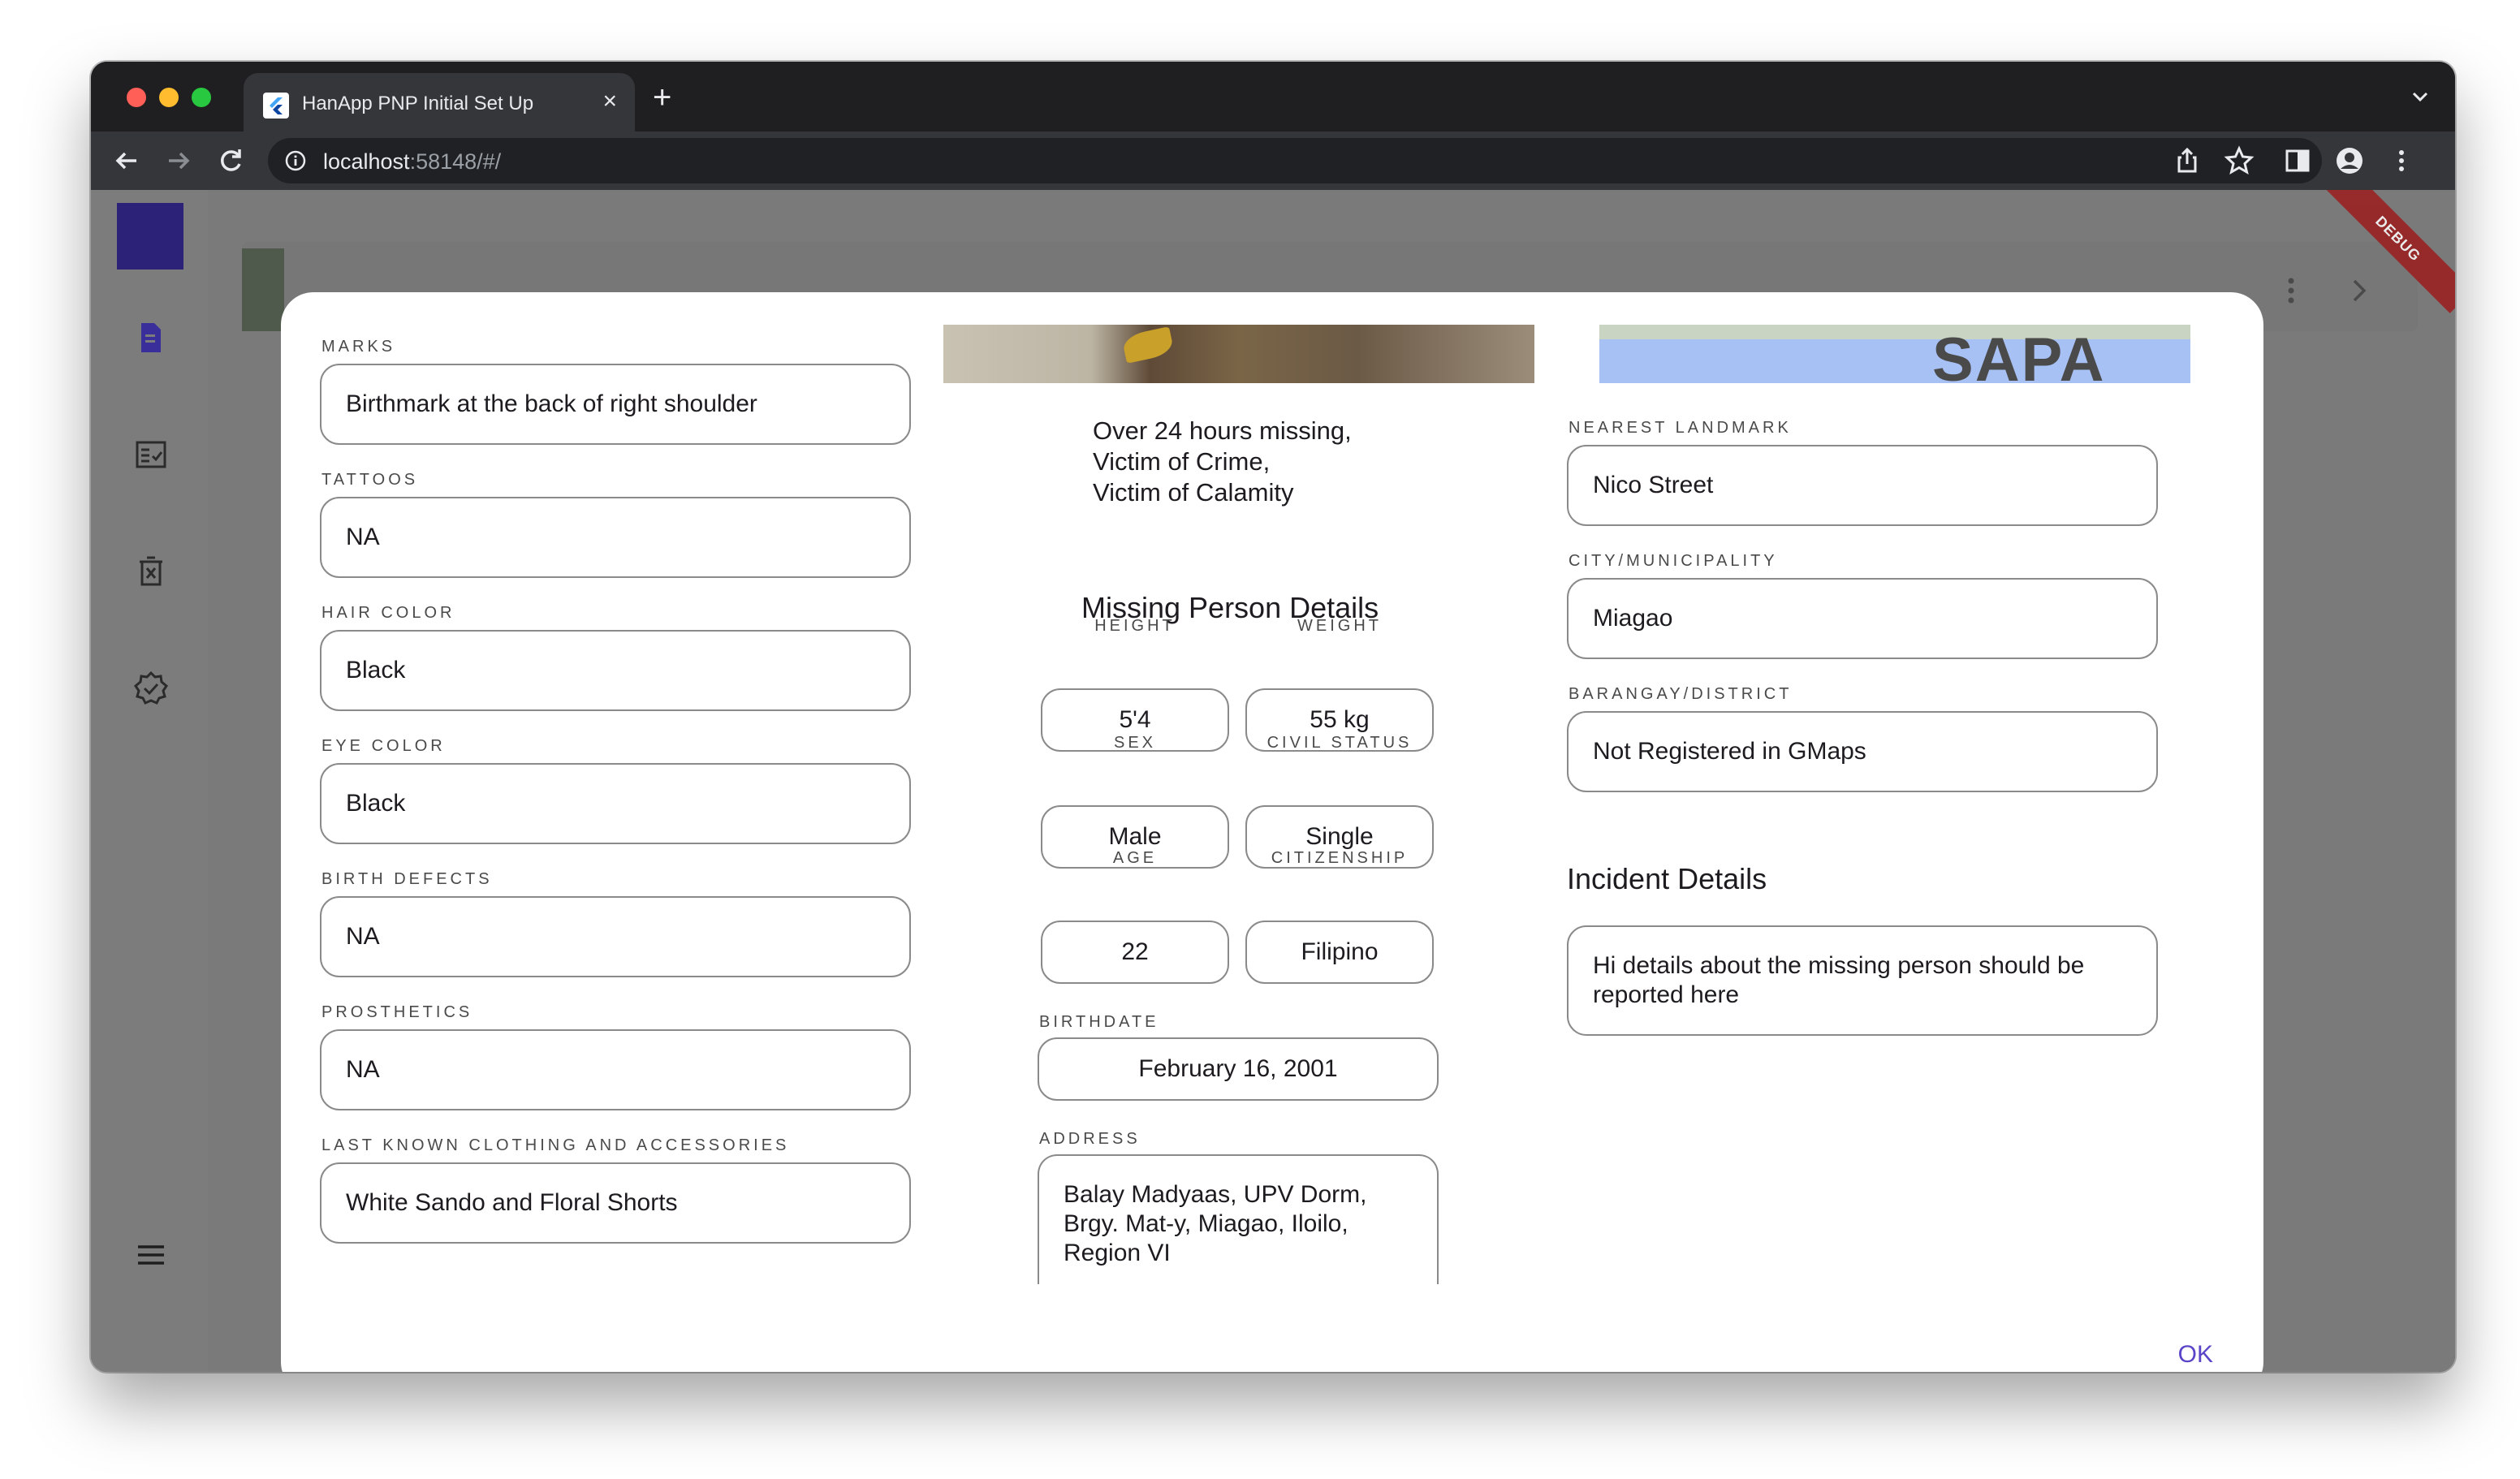  I want to click on close-window-button, so click(137, 97).